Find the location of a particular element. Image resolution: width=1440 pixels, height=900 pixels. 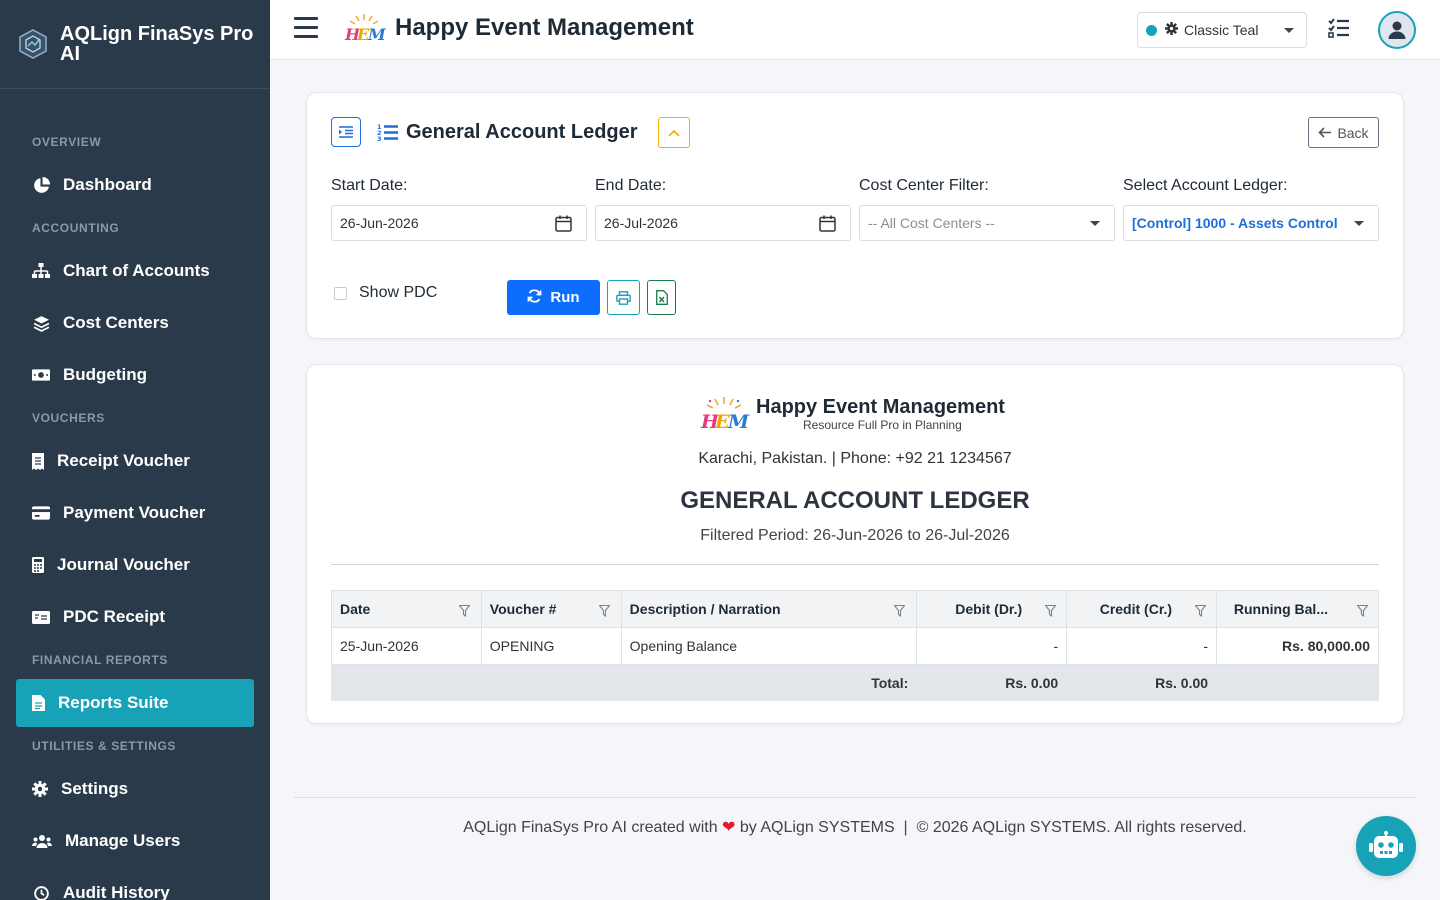

col-label: Debit (Dr.) is located at coordinates (989, 609).